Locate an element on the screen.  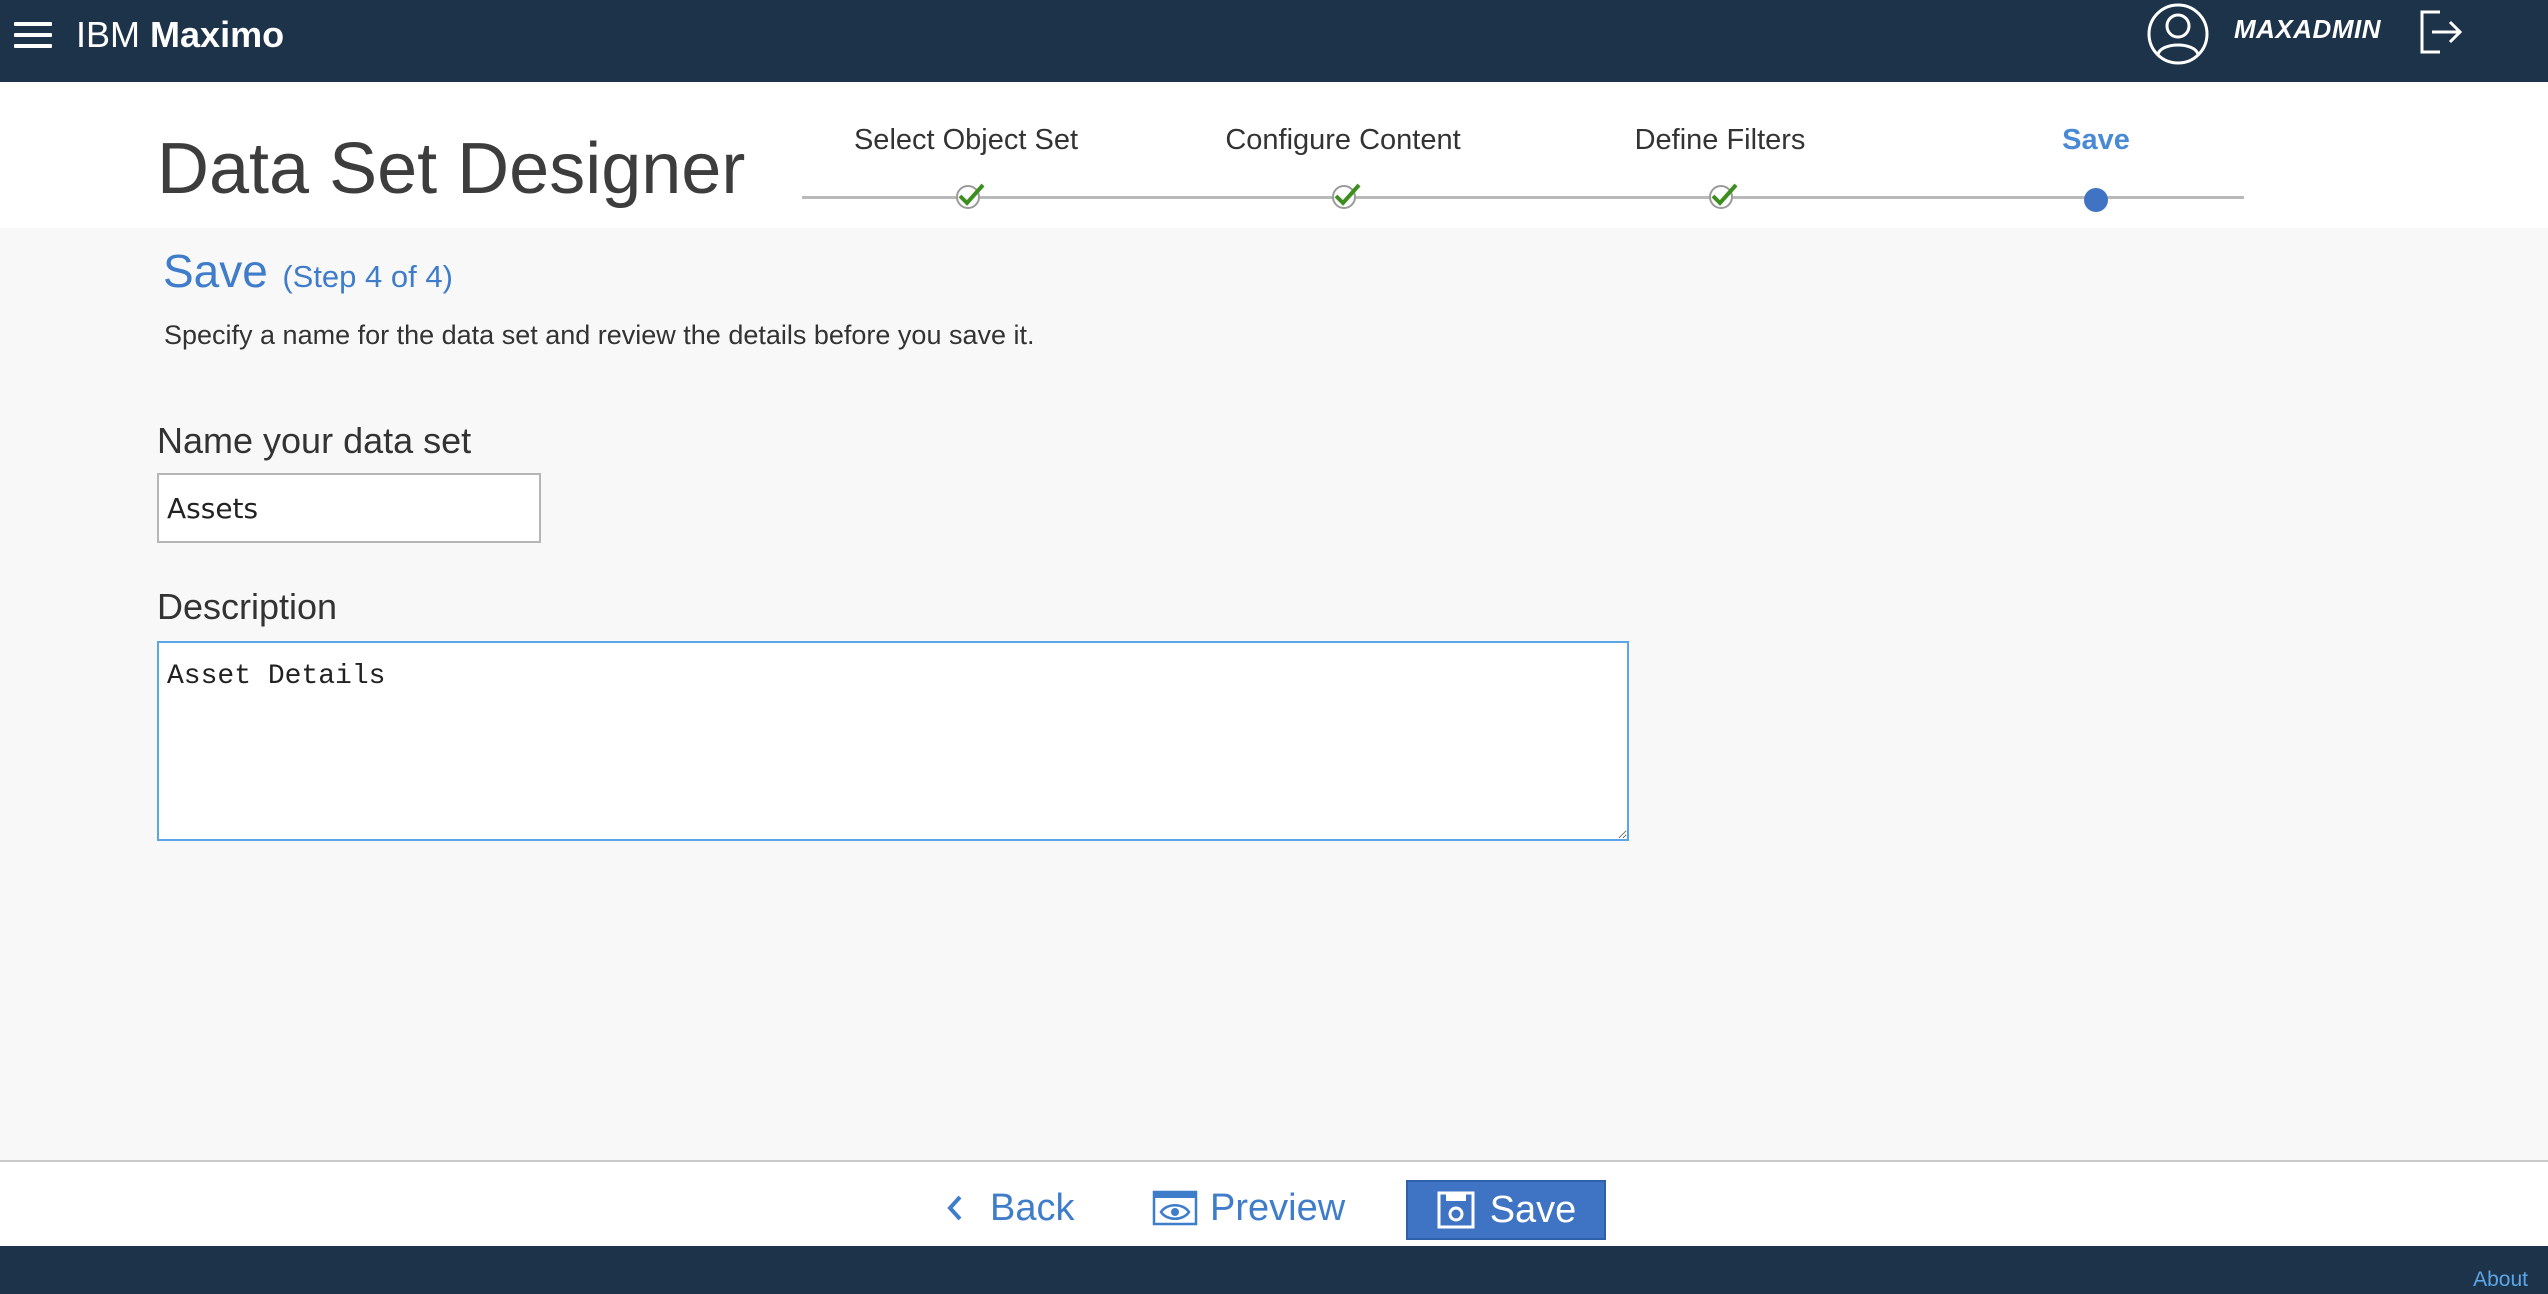
action-bar: Back Preview Save is located at coordinates (1274, 1203).